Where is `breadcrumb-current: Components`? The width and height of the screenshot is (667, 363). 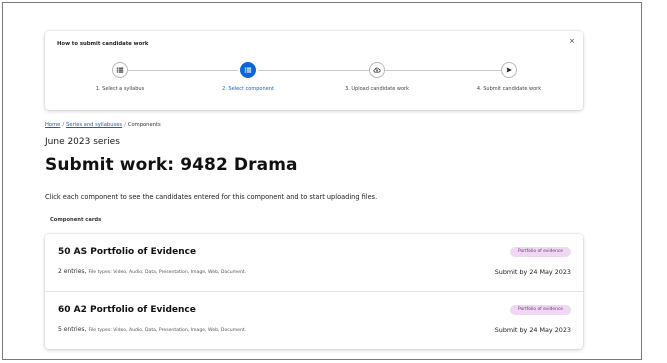
breadcrumb-current: Components is located at coordinates (144, 125).